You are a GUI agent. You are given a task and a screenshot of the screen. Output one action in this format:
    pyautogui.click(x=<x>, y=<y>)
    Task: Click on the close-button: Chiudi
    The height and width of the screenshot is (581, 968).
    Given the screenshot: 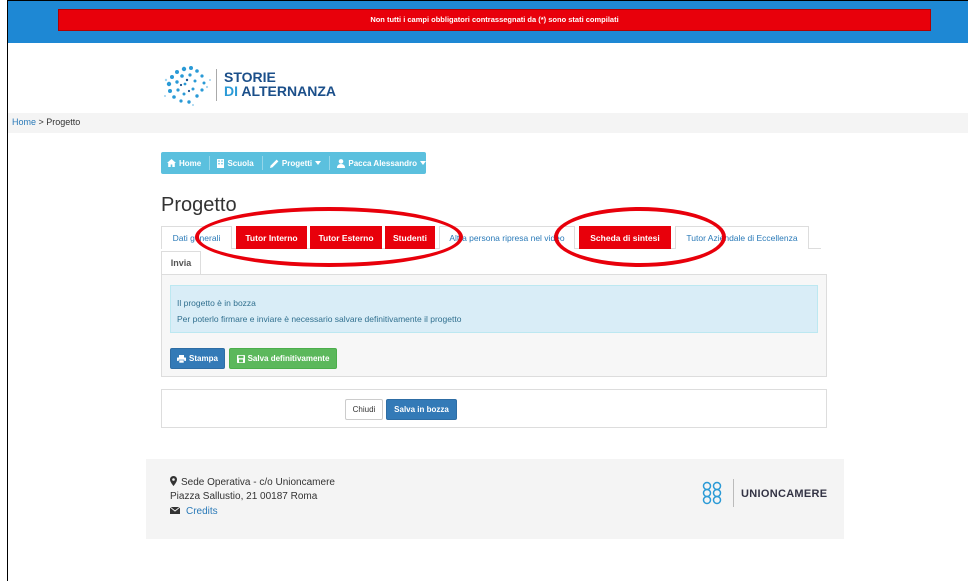 What is the action you would take?
    pyautogui.click(x=364, y=409)
    